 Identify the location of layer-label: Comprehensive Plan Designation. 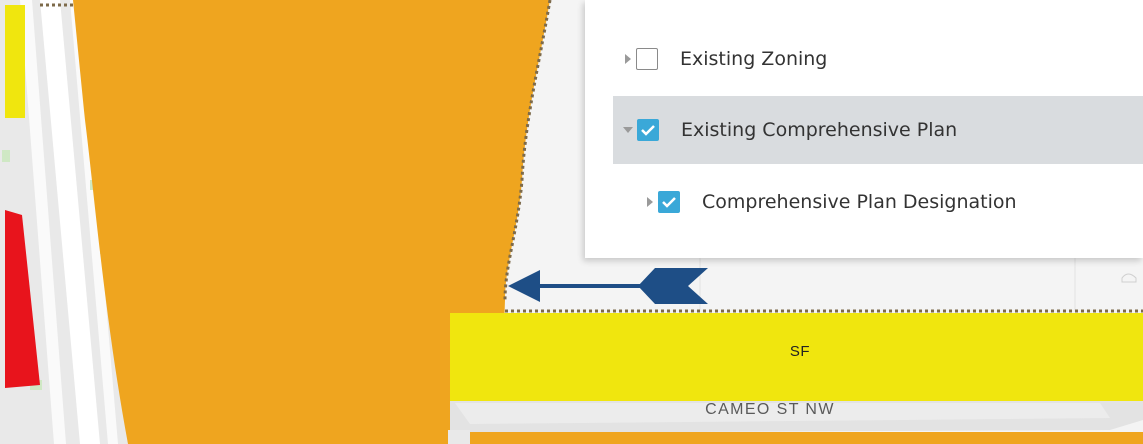
(859, 202).